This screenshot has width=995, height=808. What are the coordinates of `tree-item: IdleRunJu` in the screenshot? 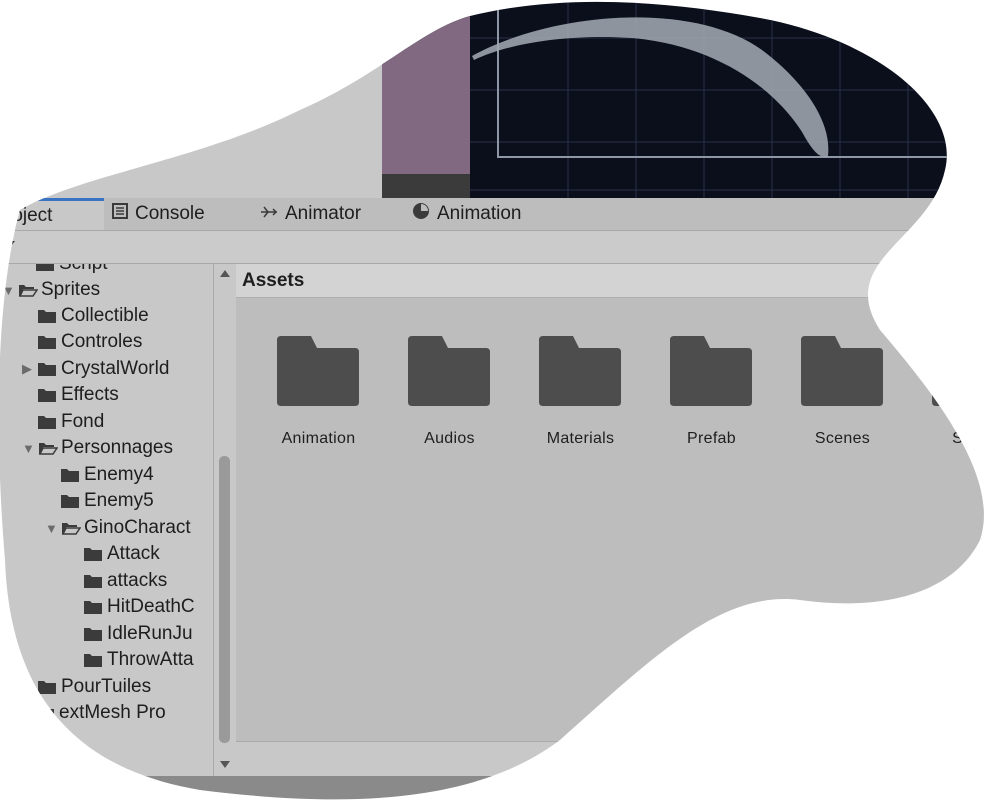 It's located at (130, 634).